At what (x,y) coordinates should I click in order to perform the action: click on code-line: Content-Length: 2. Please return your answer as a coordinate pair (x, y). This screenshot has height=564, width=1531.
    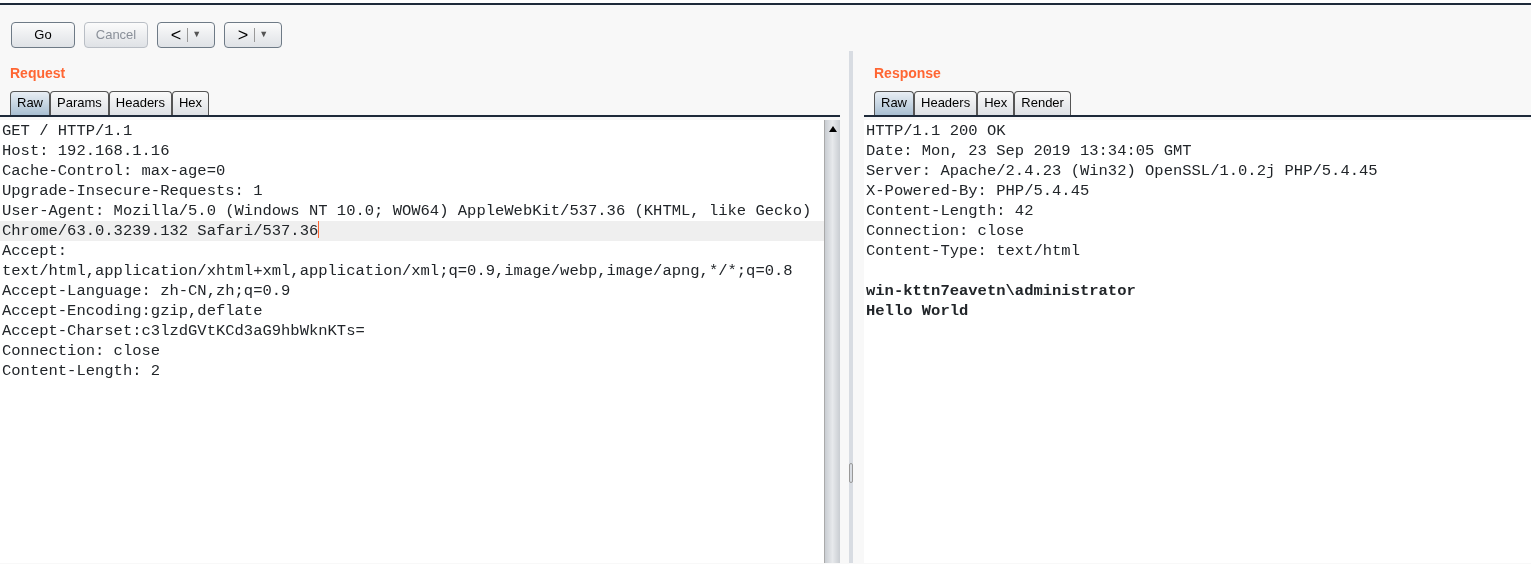
    Looking at the image, I should click on (81, 371).